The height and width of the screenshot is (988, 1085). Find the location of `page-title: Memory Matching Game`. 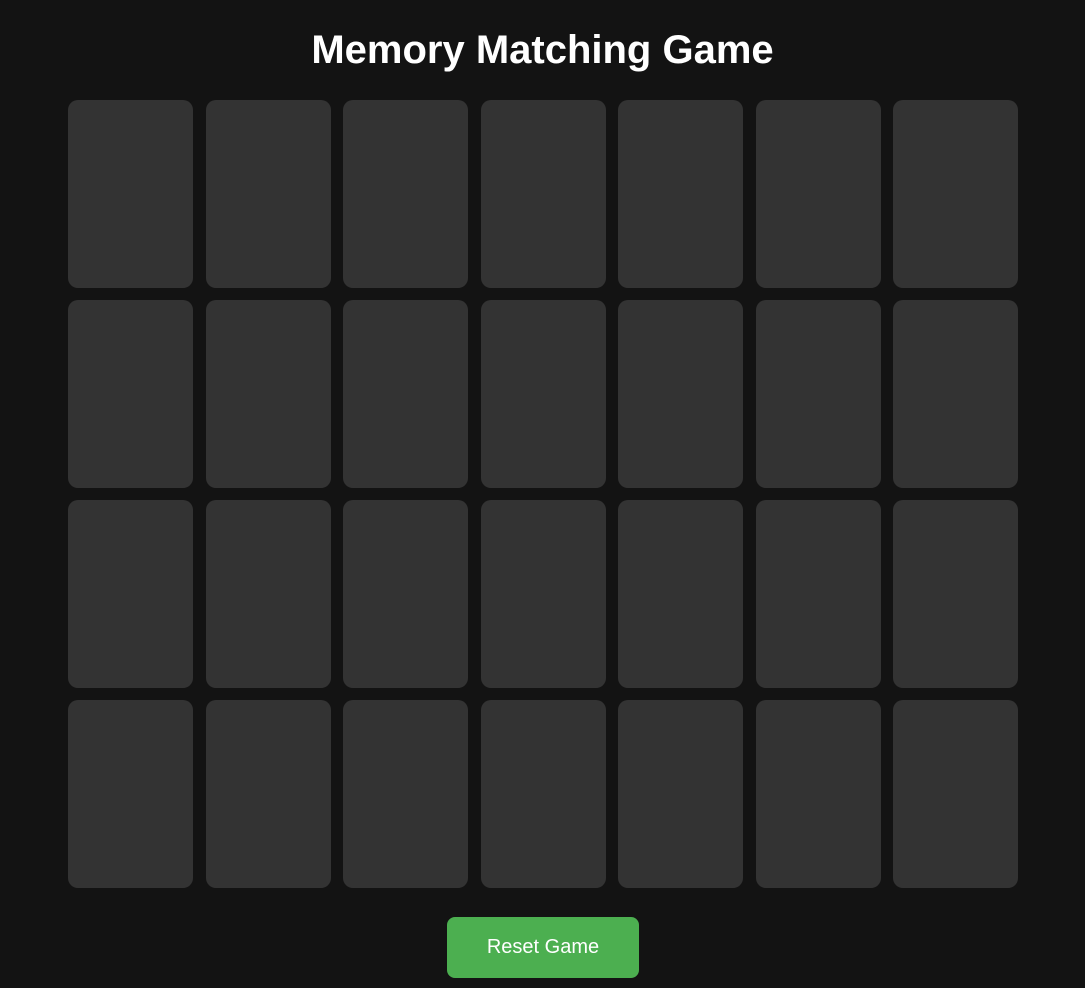

page-title: Memory Matching Game is located at coordinates (542, 50).